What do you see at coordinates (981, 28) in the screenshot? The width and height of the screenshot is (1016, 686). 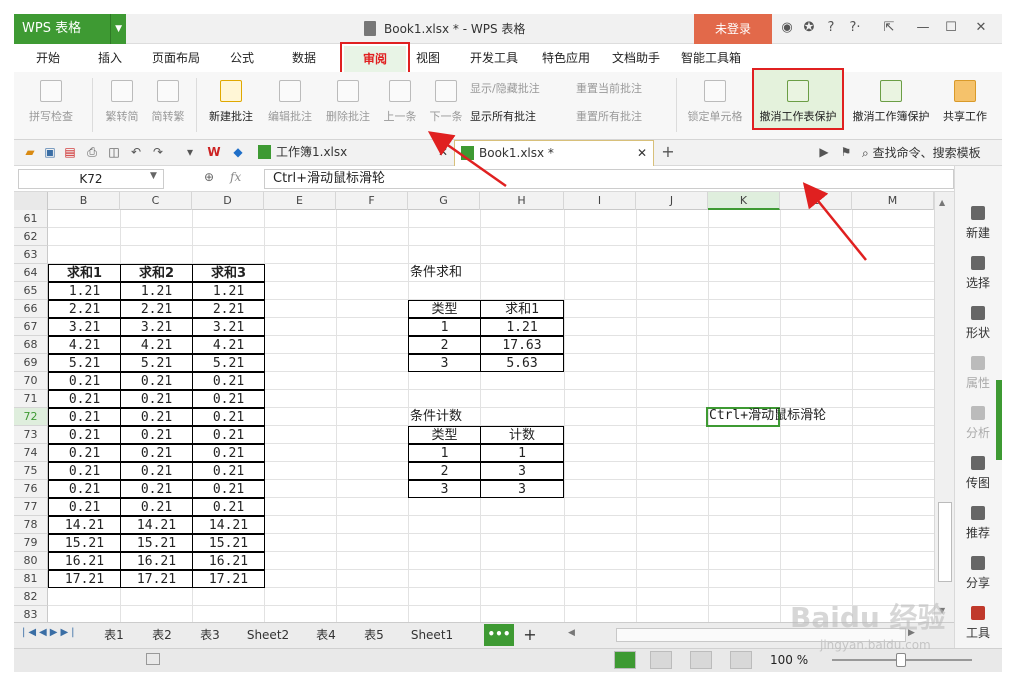 I see `close-icon: ✕` at bounding box center [981, 28].